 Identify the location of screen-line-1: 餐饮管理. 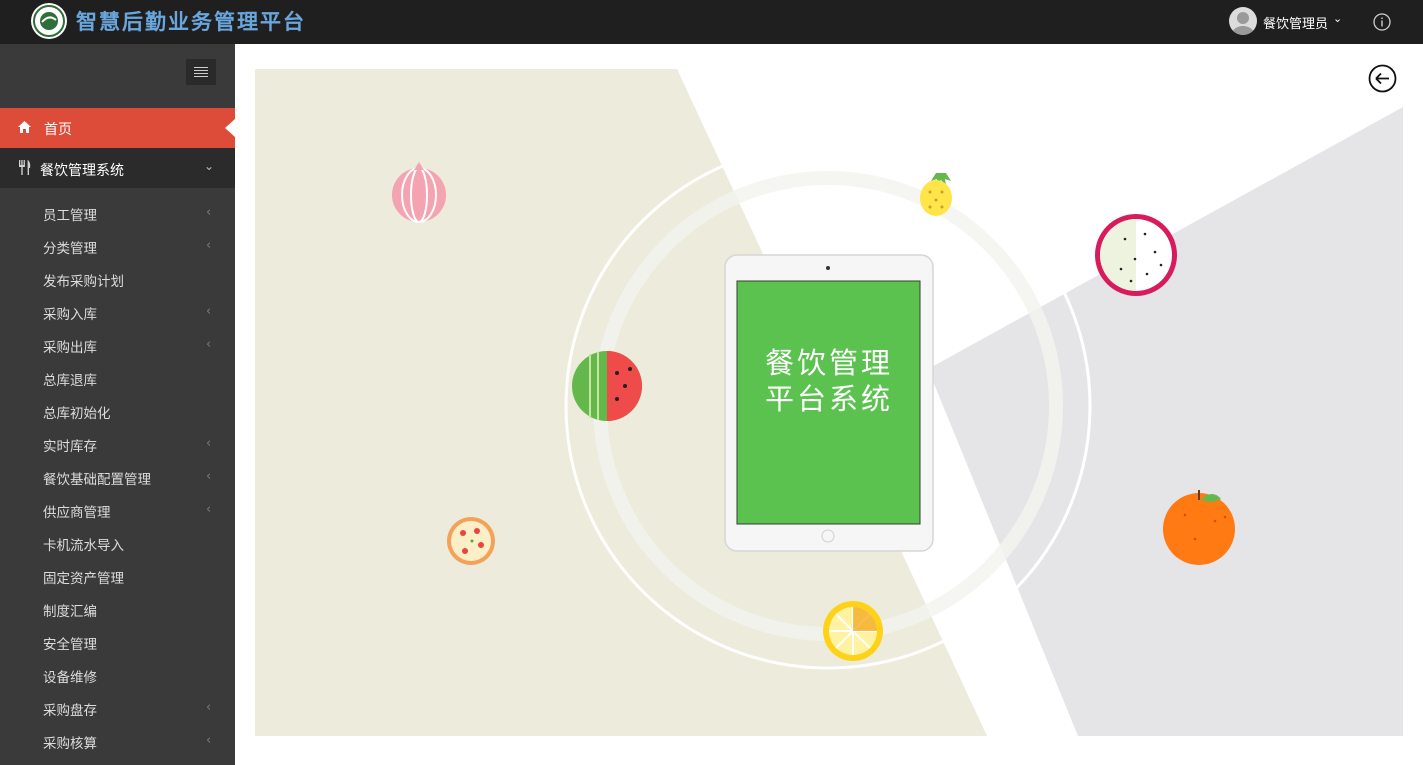
(828, 363).